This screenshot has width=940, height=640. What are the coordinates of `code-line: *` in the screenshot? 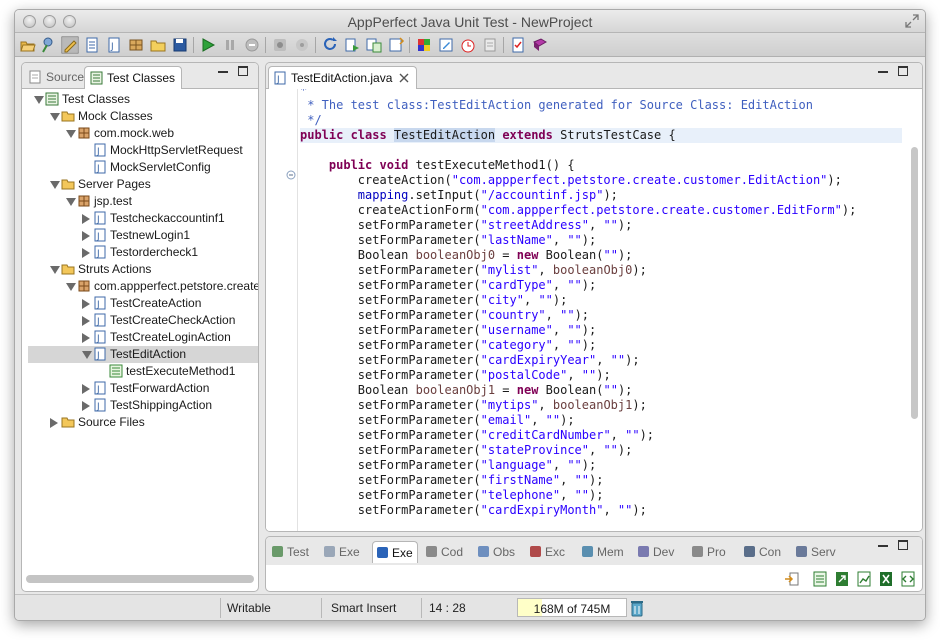 It's located at (303, 93).